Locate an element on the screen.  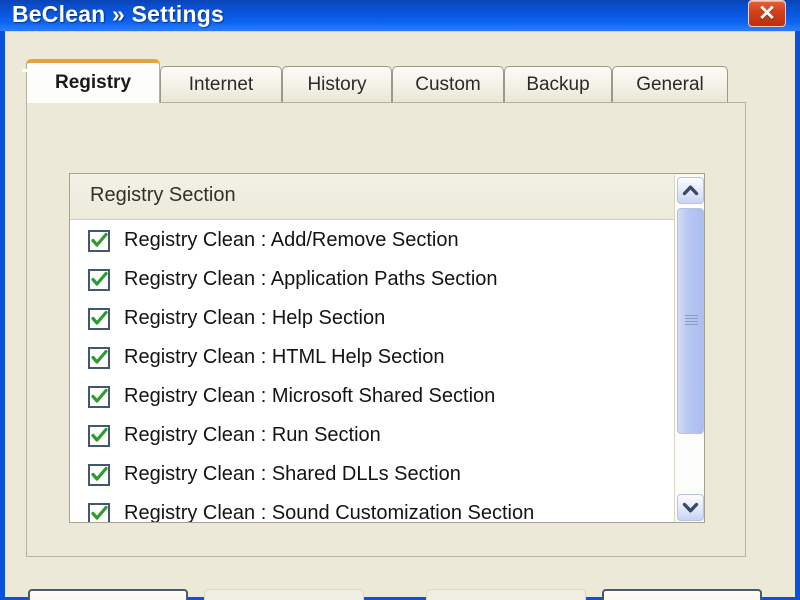
cancel-button: Cancel is located at coordinates (682, 594).